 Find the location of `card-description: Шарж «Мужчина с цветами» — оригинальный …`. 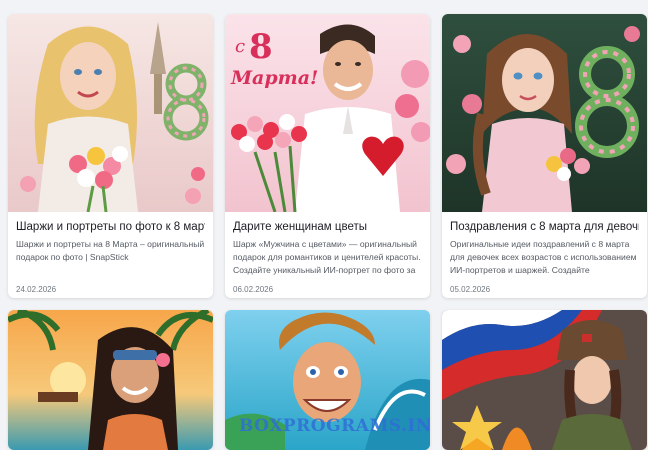

card-description: Шарж «Мужчина с цветами» — оригинальный … is located at coordinates (327, 257).